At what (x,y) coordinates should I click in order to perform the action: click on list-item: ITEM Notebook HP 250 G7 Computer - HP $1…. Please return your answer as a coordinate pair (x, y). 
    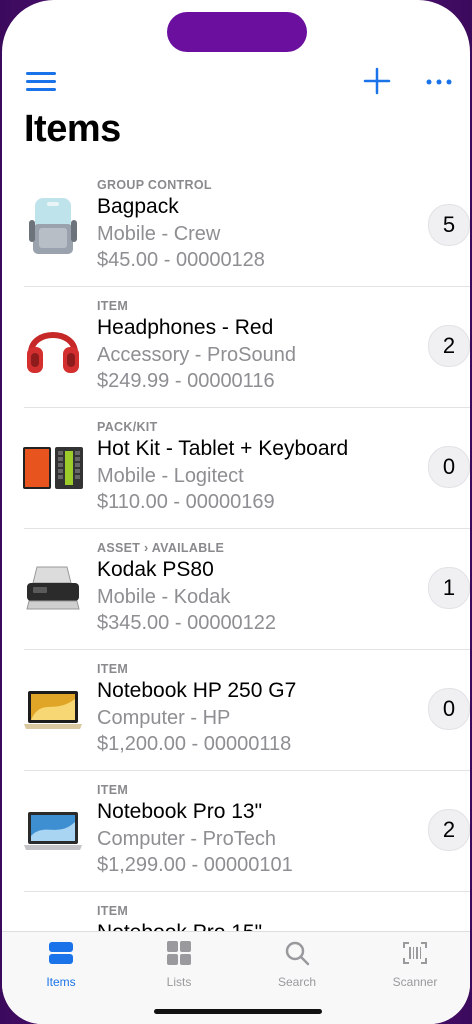
    Looking at the image, I should click on (247, 710).